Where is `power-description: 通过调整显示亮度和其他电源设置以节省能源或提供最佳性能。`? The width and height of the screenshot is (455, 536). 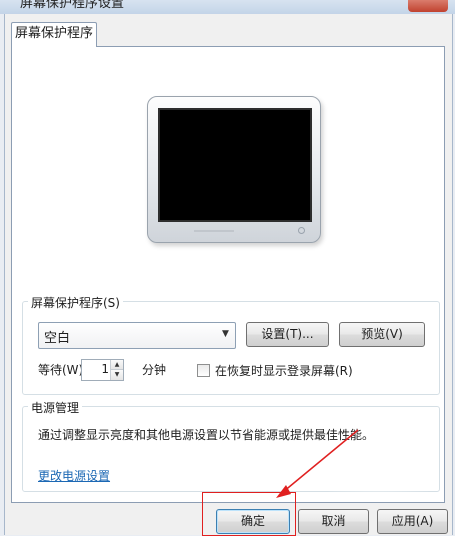 power-description: 通过调整显示亮度和其他电源设置以节省能源或提供最佳性能。 is located at coordinates (206, 435).